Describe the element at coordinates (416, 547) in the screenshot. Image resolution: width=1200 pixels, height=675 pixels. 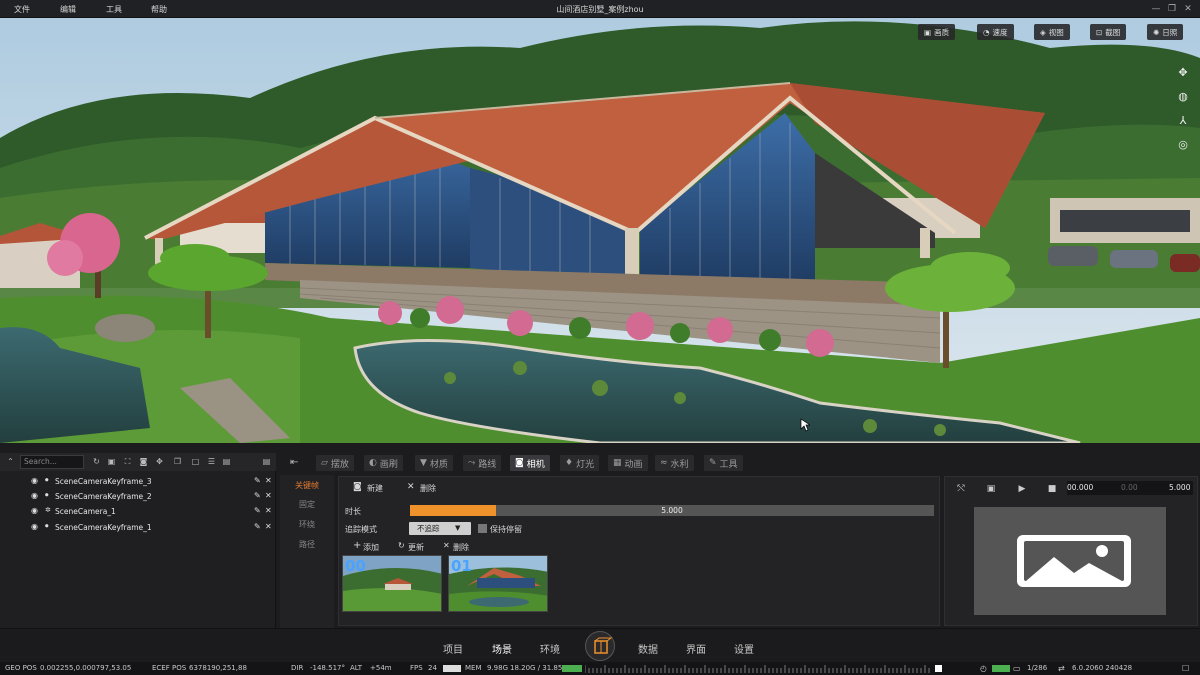
I see `update-button: 更新` at that location.